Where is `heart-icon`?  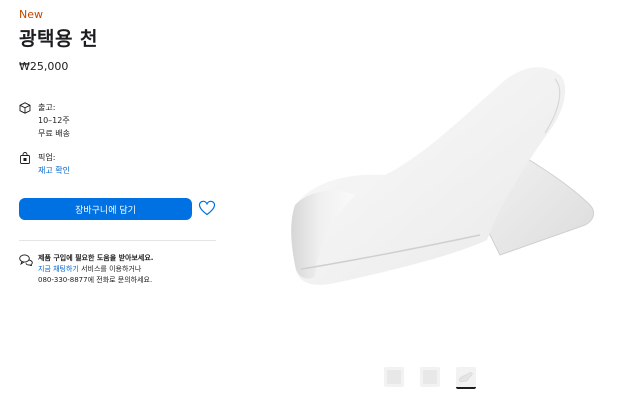
heart-icon is located at coordinates (207, 208).